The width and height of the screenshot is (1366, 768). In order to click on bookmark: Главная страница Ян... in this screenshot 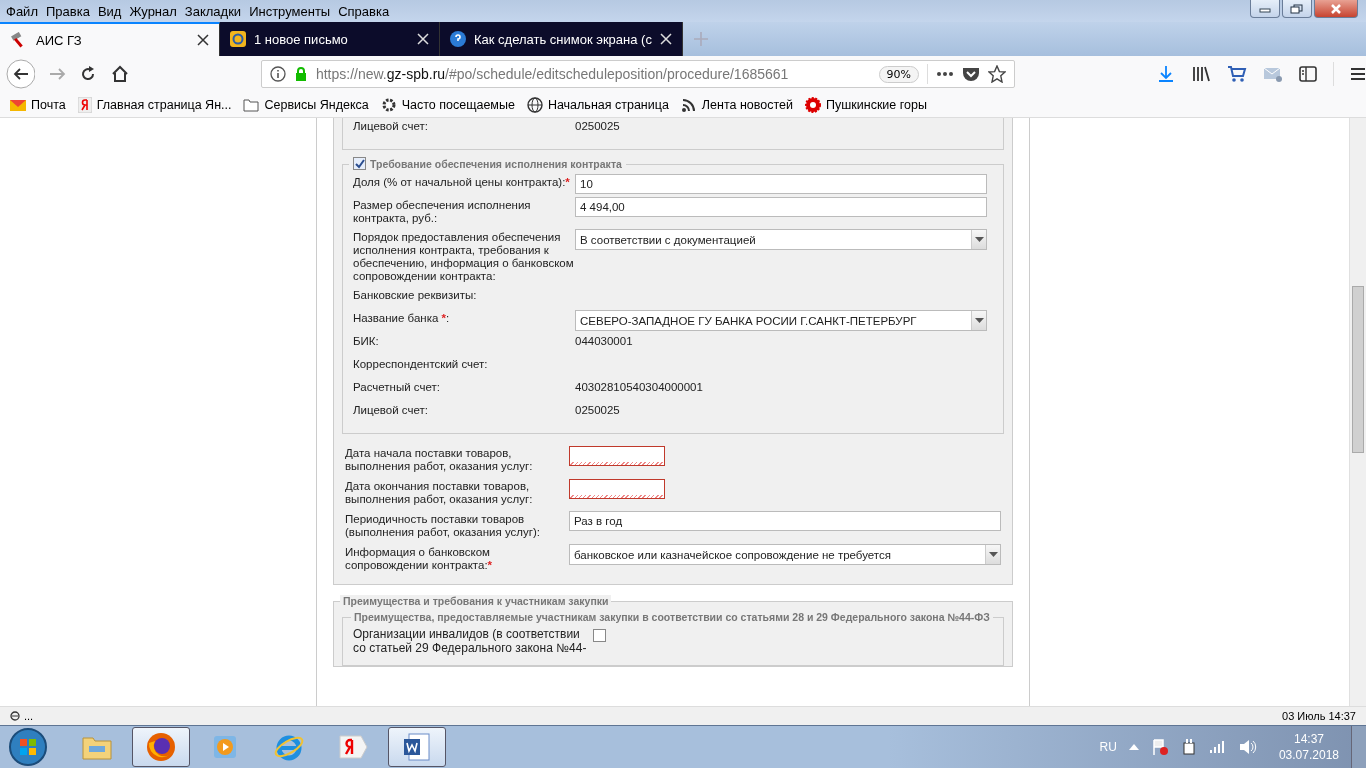, I will do `click(154, 104)`.